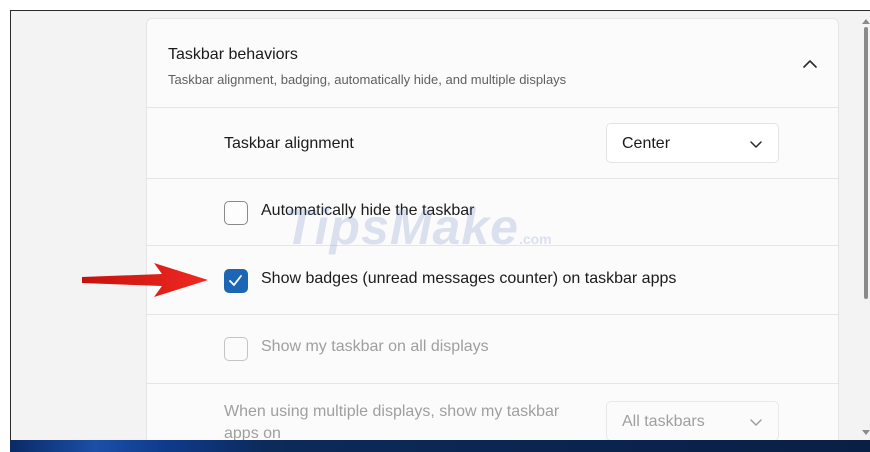 The height and width of the screenshot is (452, 870). What do you see at coordinates (236, 213) in the screenshot?
I see `auto-hide-checkbox` at bounding box center [236, 213].